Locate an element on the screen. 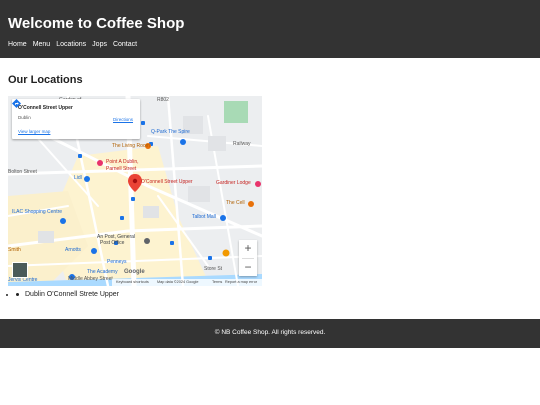  locations-list: Dublin O'Connell Strete Upper is located at coordinates (67, 294).